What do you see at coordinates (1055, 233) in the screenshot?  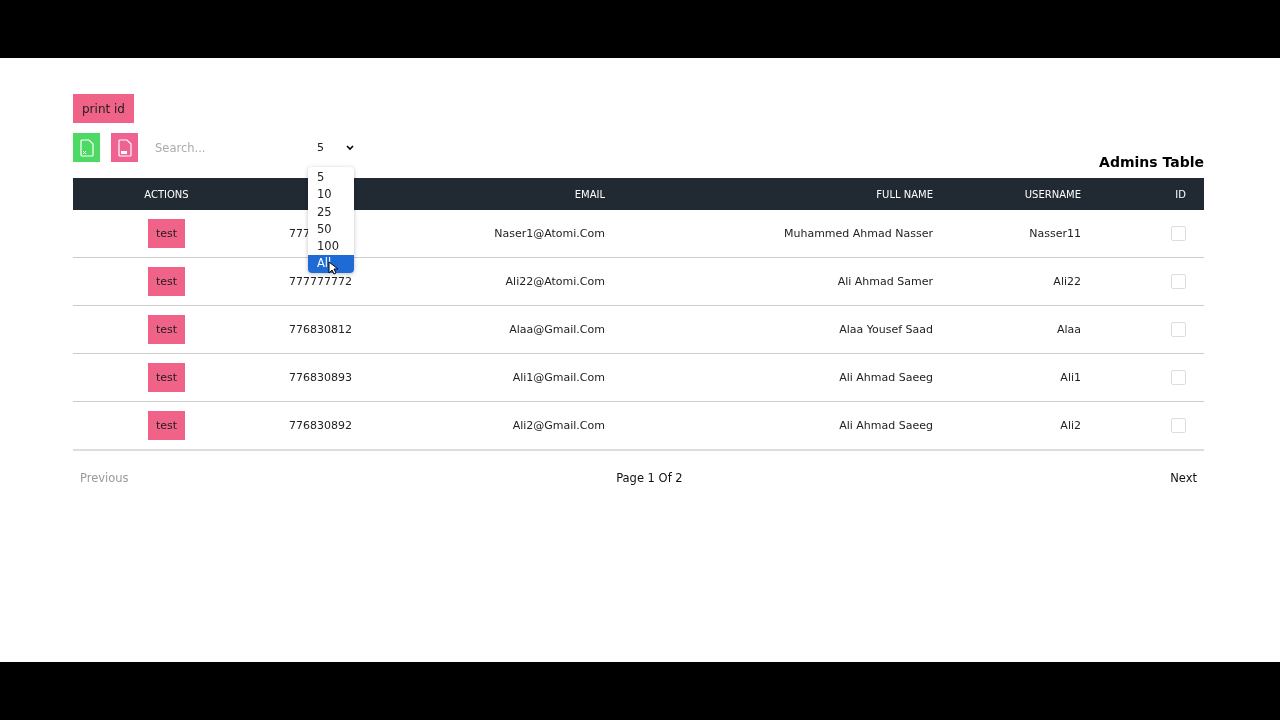 I see `table-cell: Nasser11` at bounding box center [1055, 233].